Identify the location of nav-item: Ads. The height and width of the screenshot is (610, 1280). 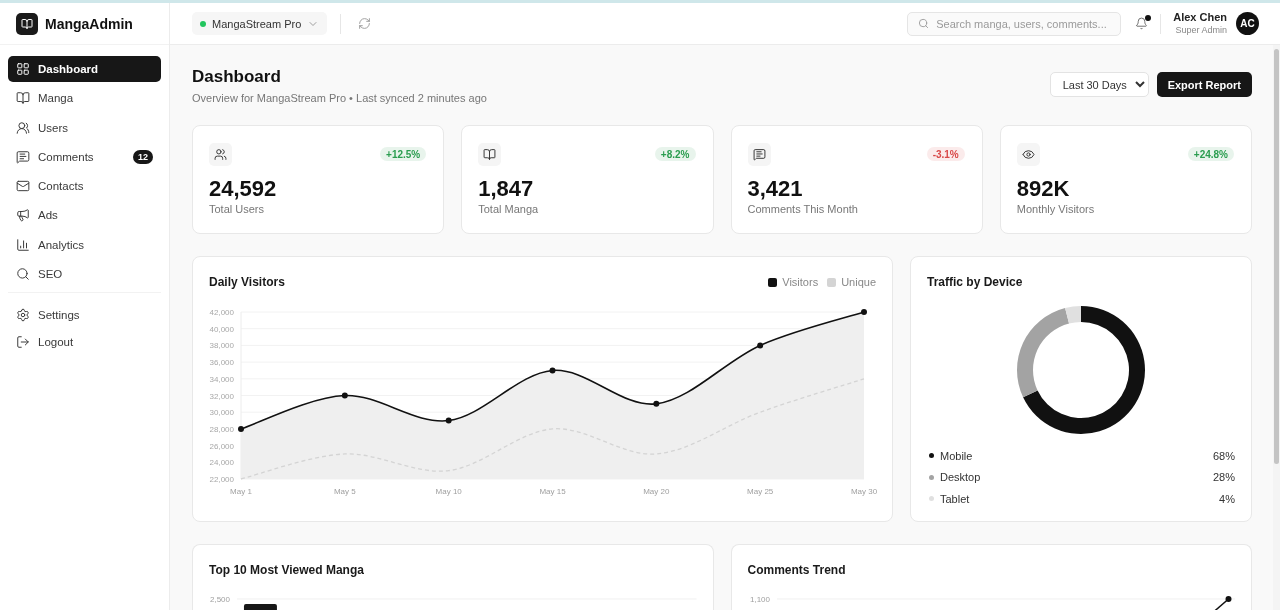
(84, 215).